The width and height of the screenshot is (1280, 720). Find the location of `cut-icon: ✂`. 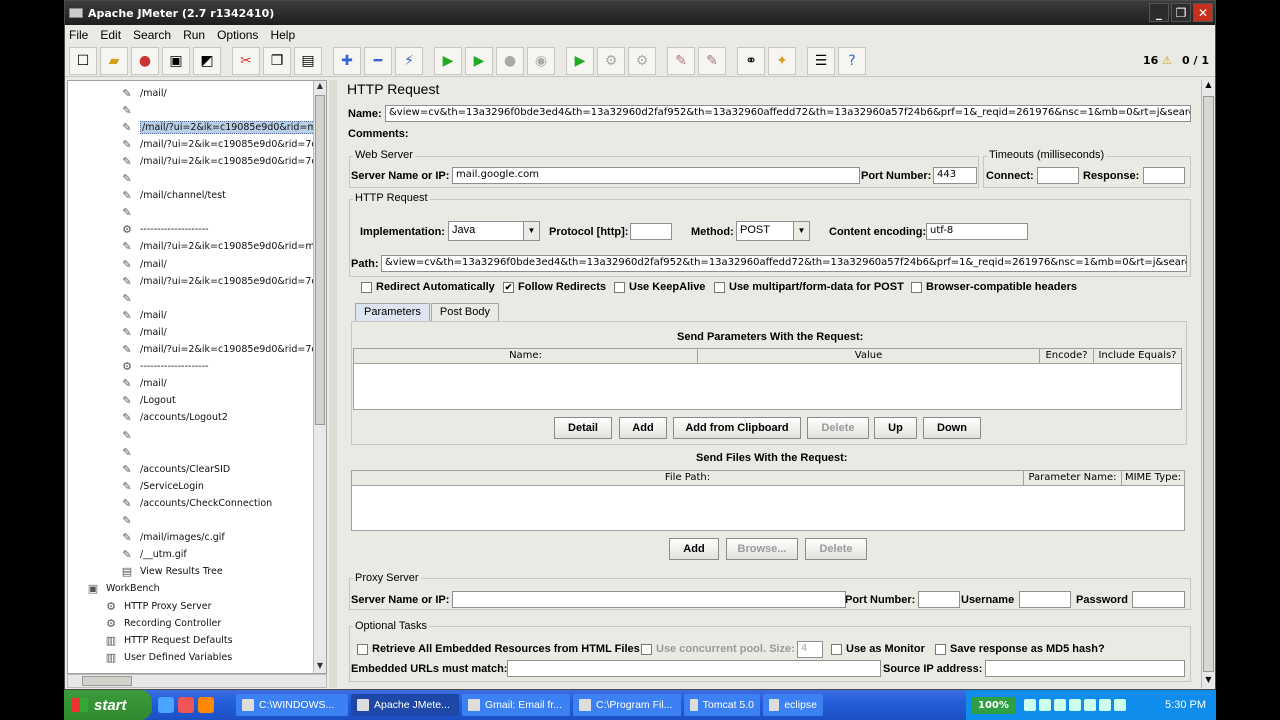

cut-icon: ✂ is located at coordinates (246, 60).